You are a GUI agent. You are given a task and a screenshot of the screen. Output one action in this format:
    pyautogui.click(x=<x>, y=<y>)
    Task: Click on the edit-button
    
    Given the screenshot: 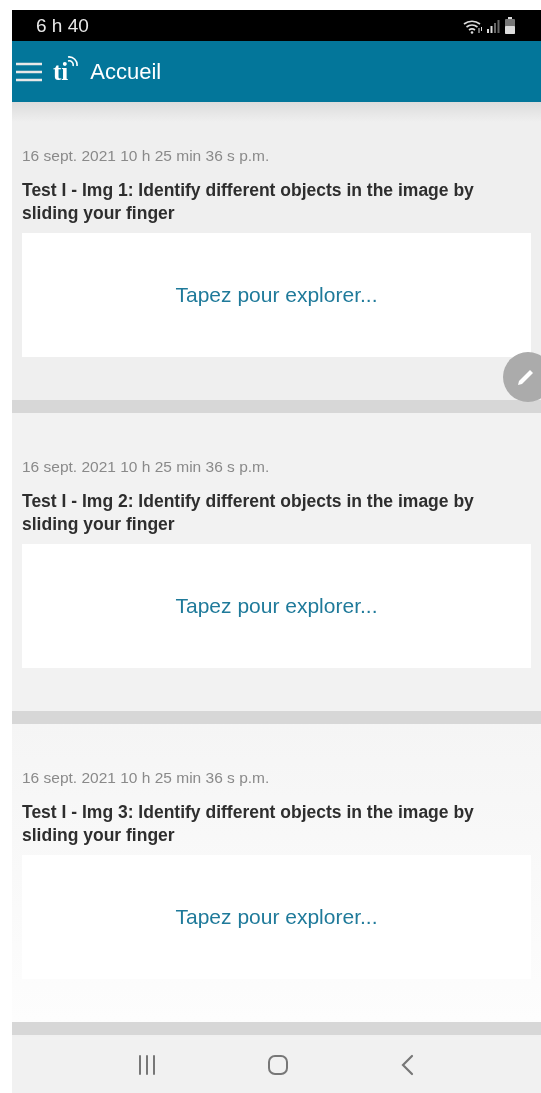 What is the action you would take?
    pyautogui.click(x=522, y=377)
    